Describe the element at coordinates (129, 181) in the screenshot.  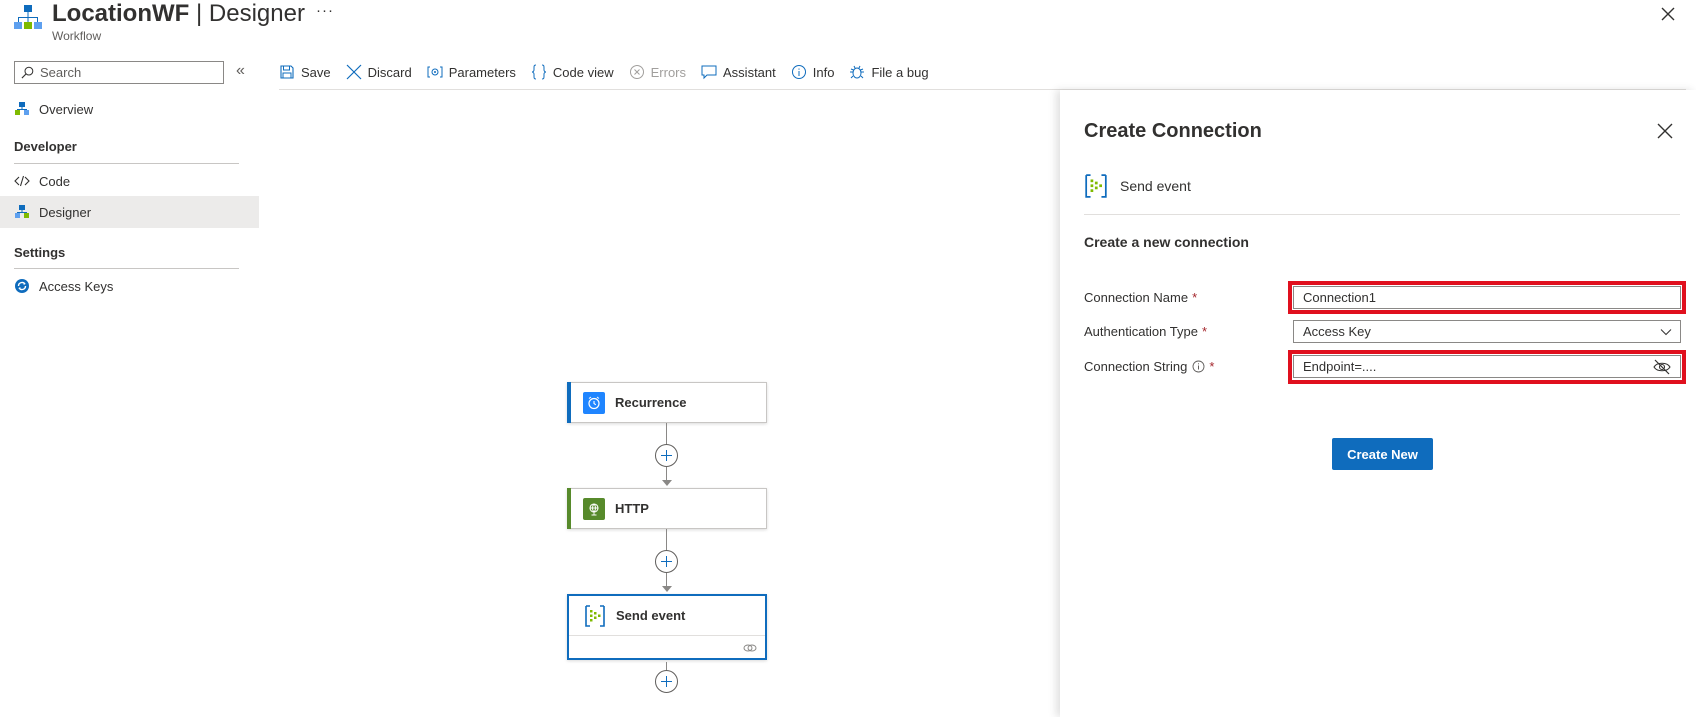
I see `sidebar-item-code: Code` at that location.